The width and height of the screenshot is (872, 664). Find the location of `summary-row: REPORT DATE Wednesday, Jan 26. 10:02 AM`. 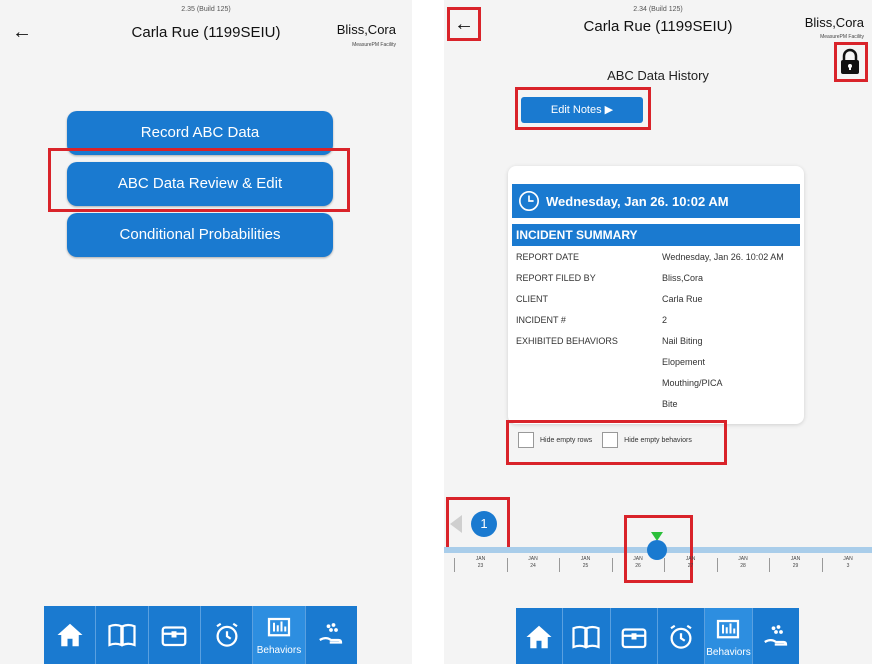

summary-row: REPORT DATE Wednesday, Jan 26. 10:02 AM is located at coordinates (658, 257).